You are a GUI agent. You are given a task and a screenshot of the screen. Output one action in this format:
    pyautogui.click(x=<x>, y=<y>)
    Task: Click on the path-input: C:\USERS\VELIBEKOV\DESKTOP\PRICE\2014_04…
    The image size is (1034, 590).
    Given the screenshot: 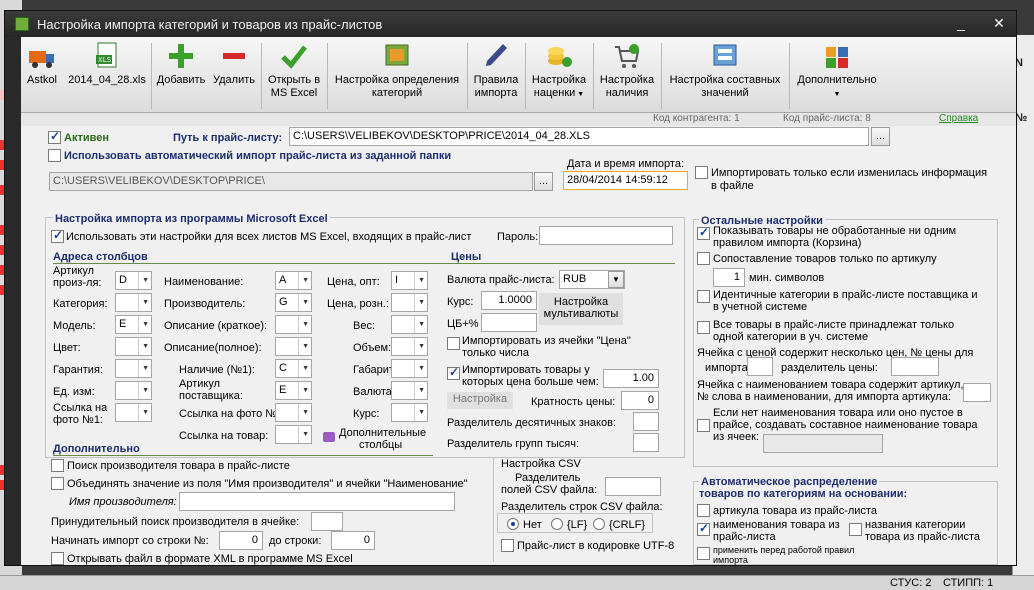 What is the action you would take?
    pyautogui.click(x=579, y=136)
    